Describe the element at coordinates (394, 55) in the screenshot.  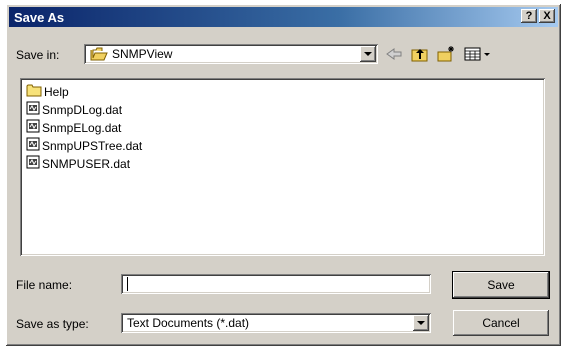
I see `back-arrow-icon` at that location.